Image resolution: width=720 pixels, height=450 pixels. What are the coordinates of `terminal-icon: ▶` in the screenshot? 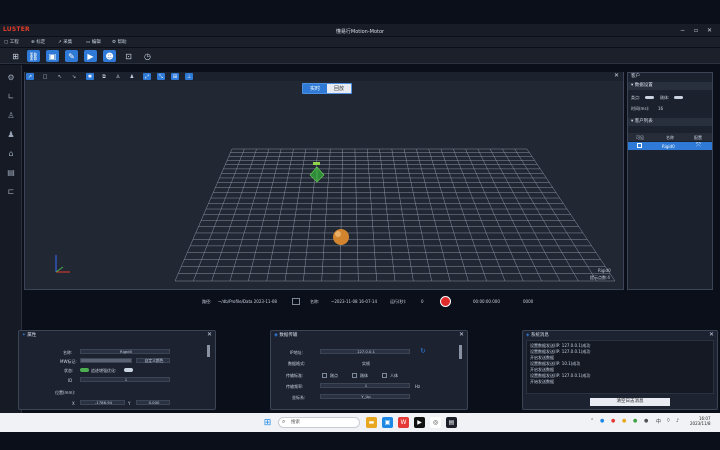 It's located at (419, 422).